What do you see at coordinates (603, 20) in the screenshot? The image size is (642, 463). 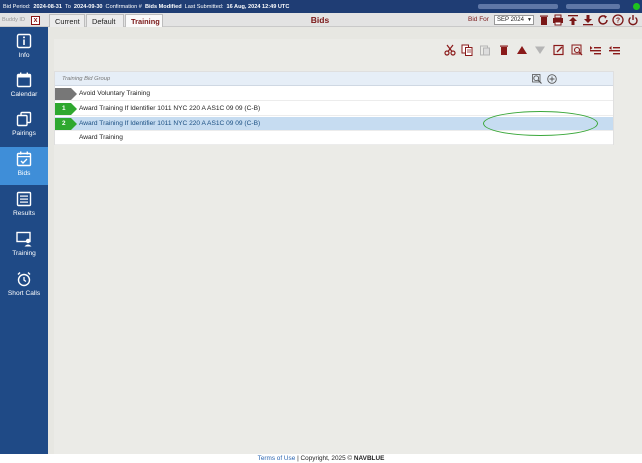 I see `refresh-icon` at bounding box center [603, 20].